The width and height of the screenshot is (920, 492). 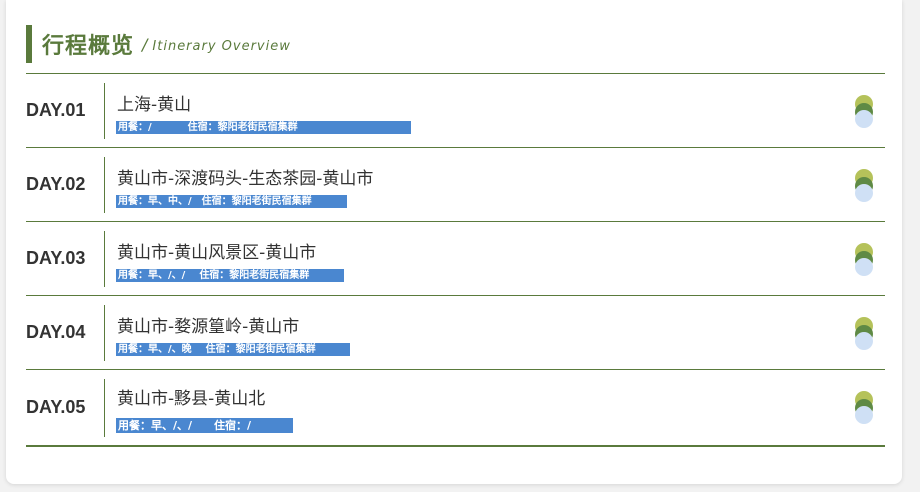 What do you see at coordinates (455, 333) in the screenshot?
I see `itinerary-row-day-4: DAY.04 黄山市-婺源篁岭-黄山市 用餐：早、/、晚 住宿：黎阳老街民宿集群` at bounding box center [455, 333].